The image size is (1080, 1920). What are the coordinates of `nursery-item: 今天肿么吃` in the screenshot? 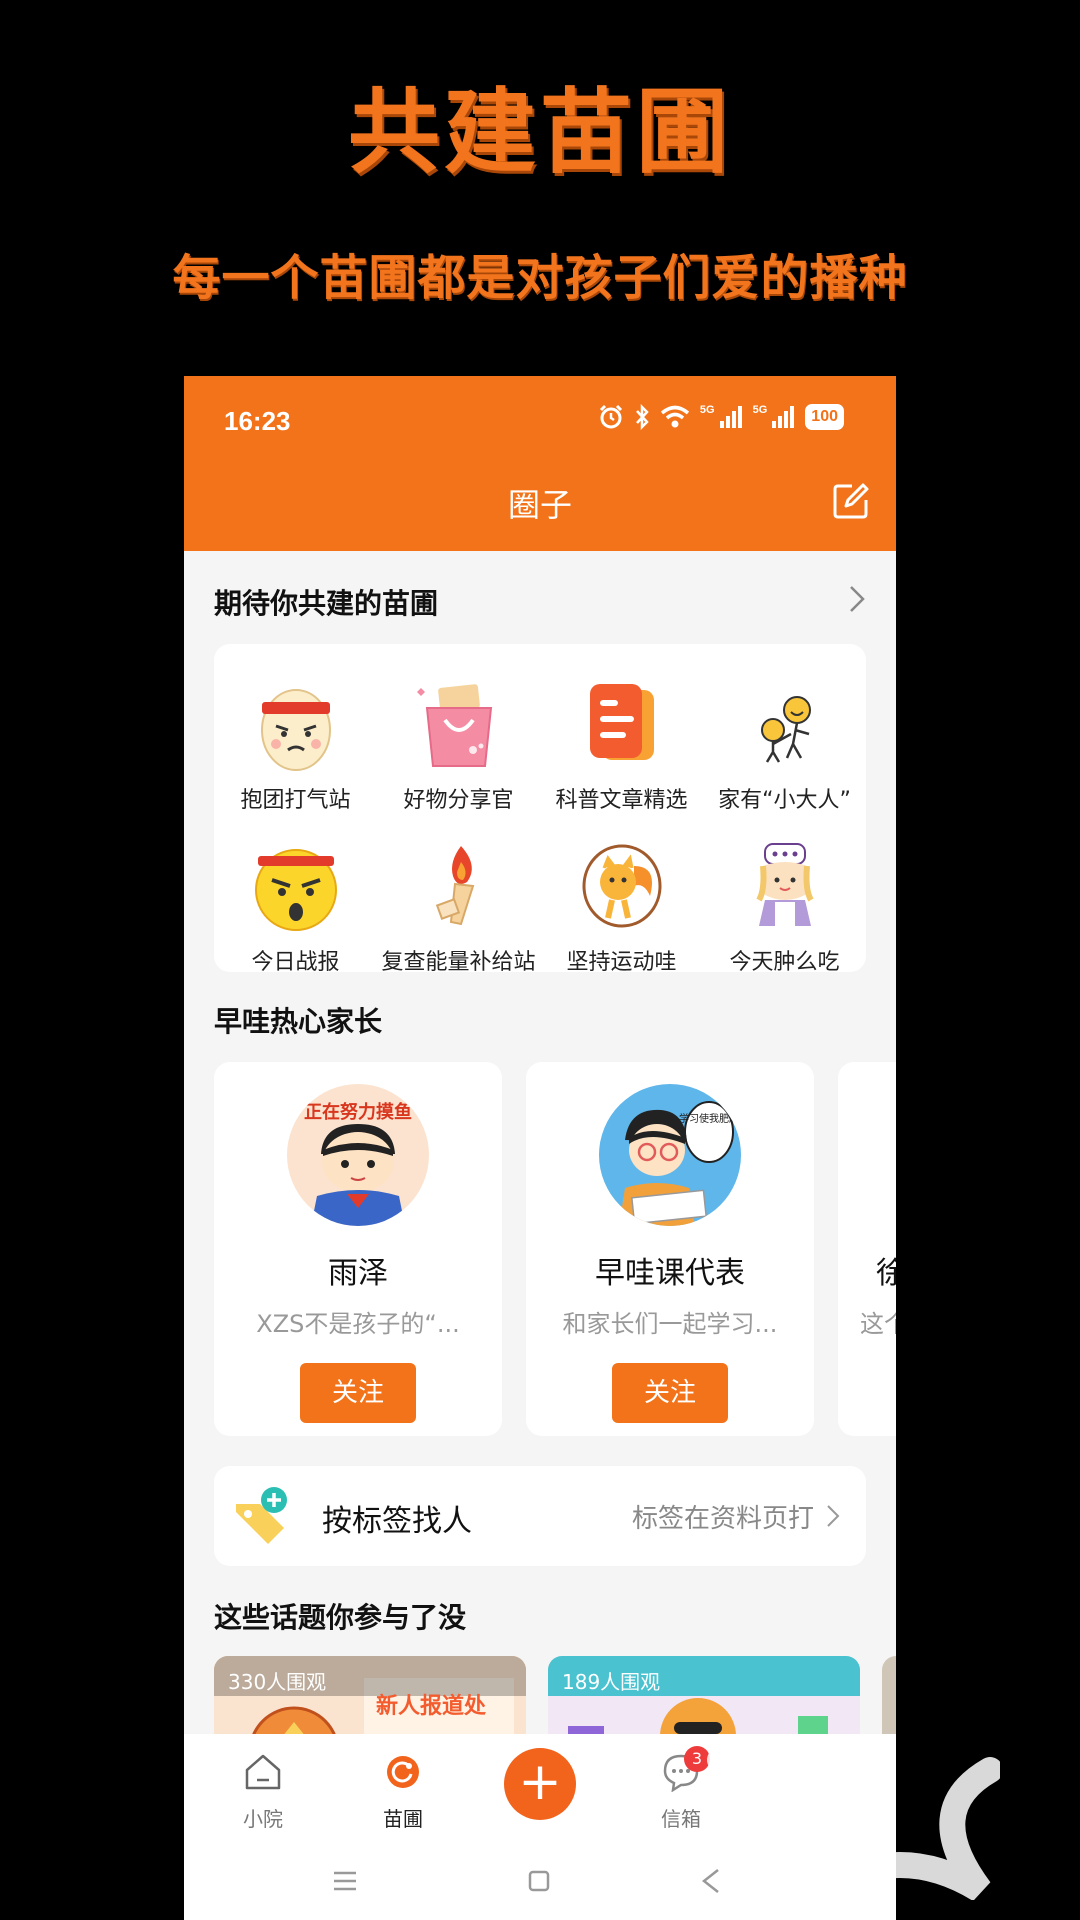 It's located at (784, 906).